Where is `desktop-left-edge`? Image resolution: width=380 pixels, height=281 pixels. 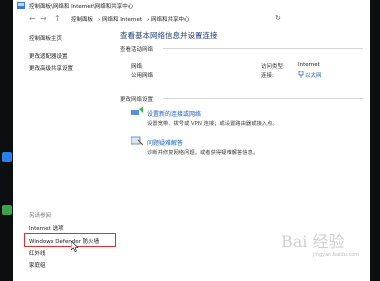
desktop-left-edge is located at coordinates (6, 140).